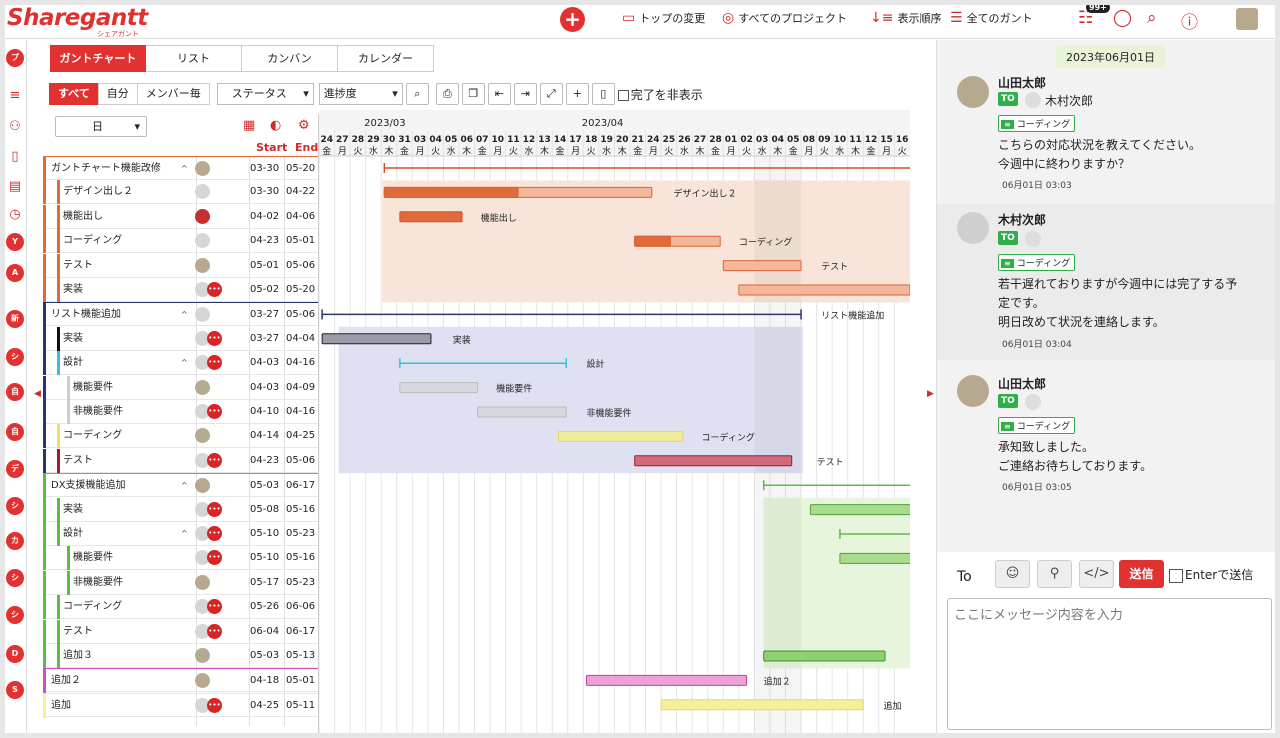 The width and height of the screenshot is (1280, 738). Describe the element at coordinates (15, 319) in the screenshot. I see `project-dot: 新` at that location.